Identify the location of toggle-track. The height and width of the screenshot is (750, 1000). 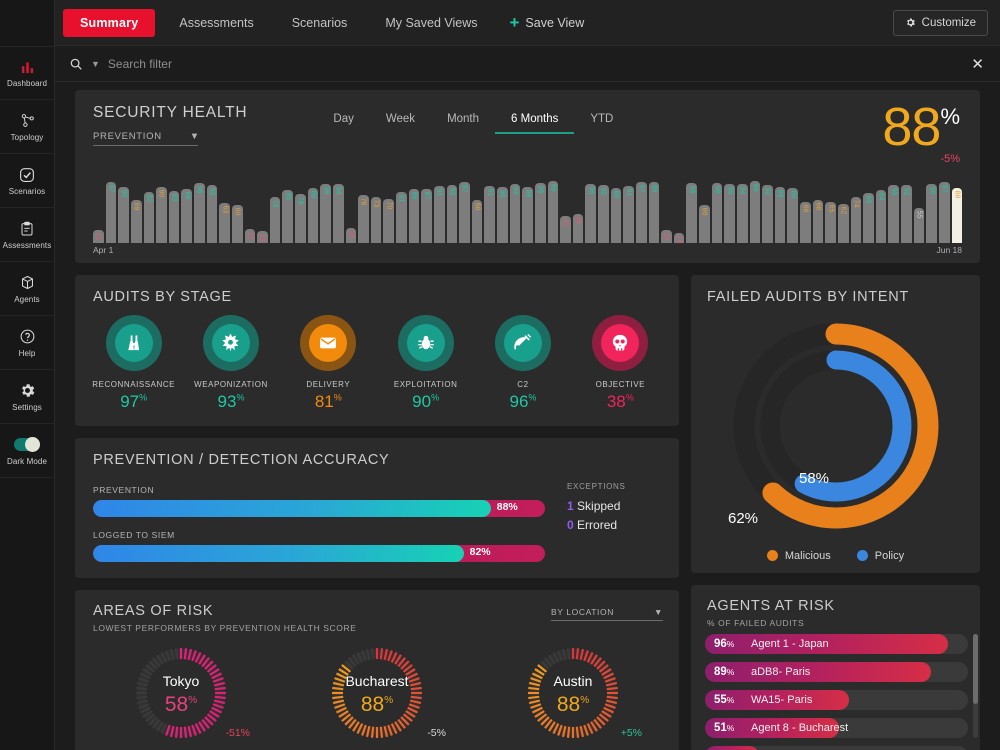
(27, 444).